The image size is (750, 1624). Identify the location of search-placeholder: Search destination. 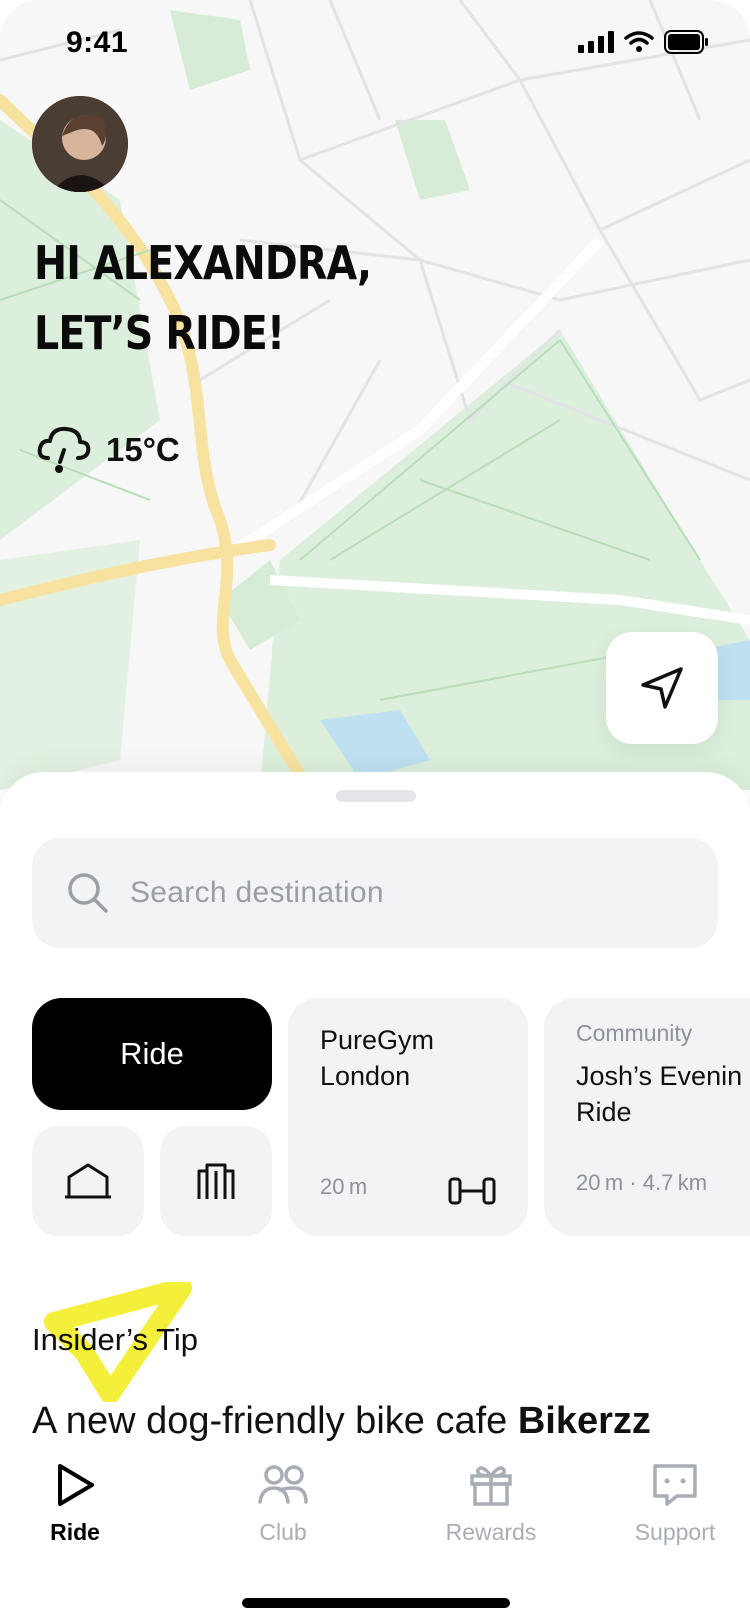
(257, 892).